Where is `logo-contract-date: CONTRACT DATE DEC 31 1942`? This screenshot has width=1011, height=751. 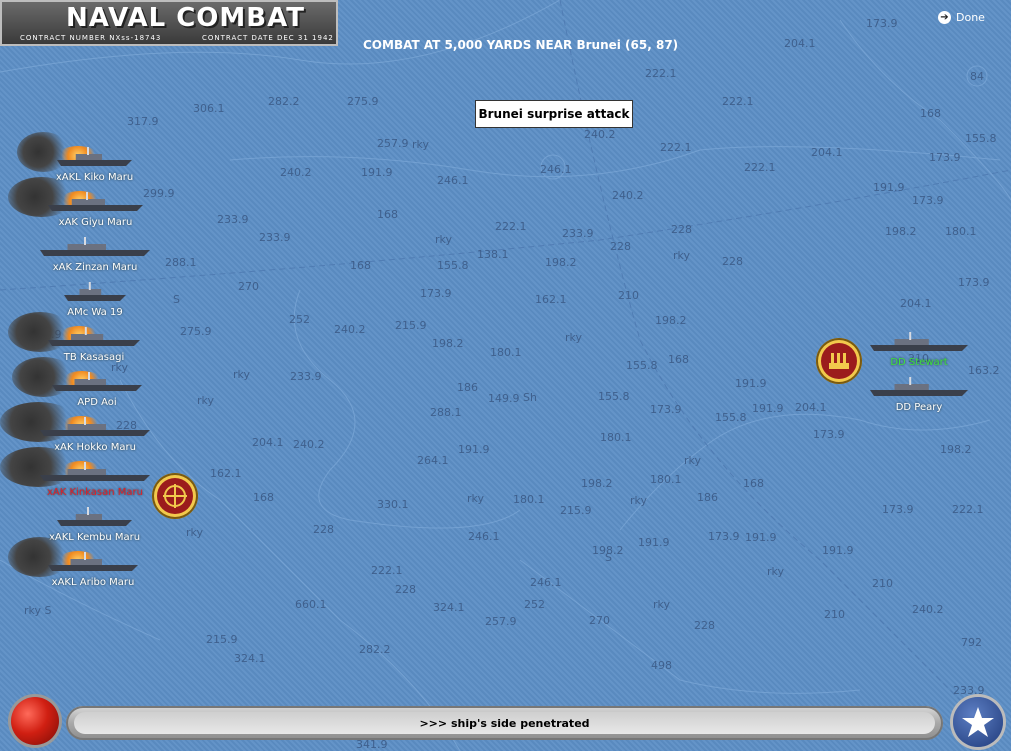
logo-contract-date: CONTRACT DATE DEC 31 1942 is located at coordinates (268, 38).